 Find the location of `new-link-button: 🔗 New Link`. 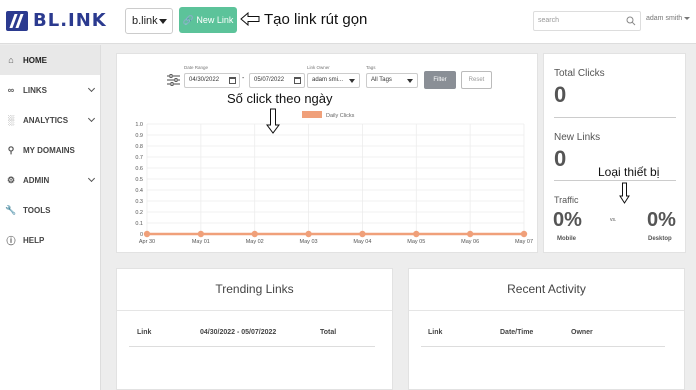

new-link-button: 🔗 New Link is located at coordinates (208, 20).